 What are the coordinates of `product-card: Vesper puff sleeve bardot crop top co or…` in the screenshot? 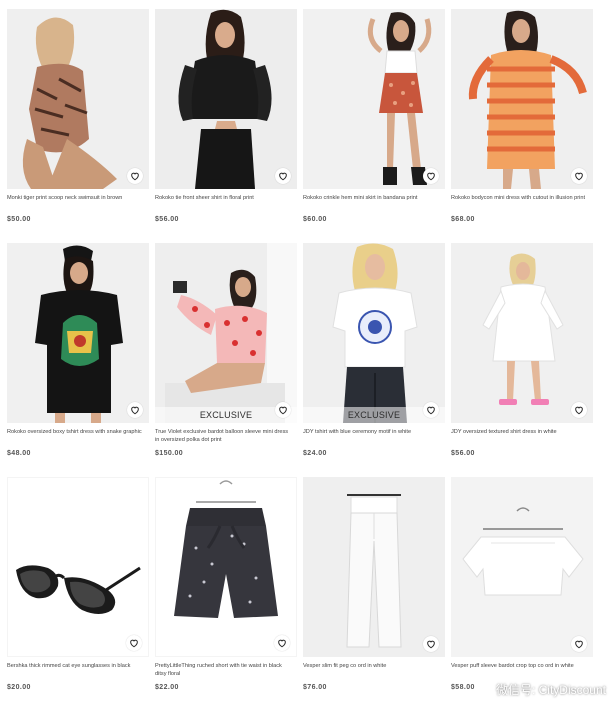 It's located at (522, 591).